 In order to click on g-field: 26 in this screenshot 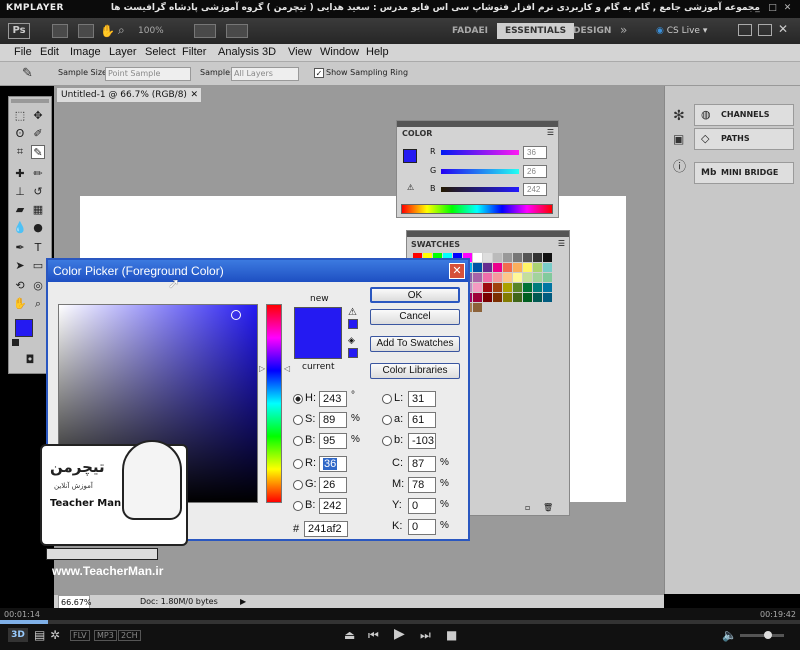, I will do `click(333, 485)`.